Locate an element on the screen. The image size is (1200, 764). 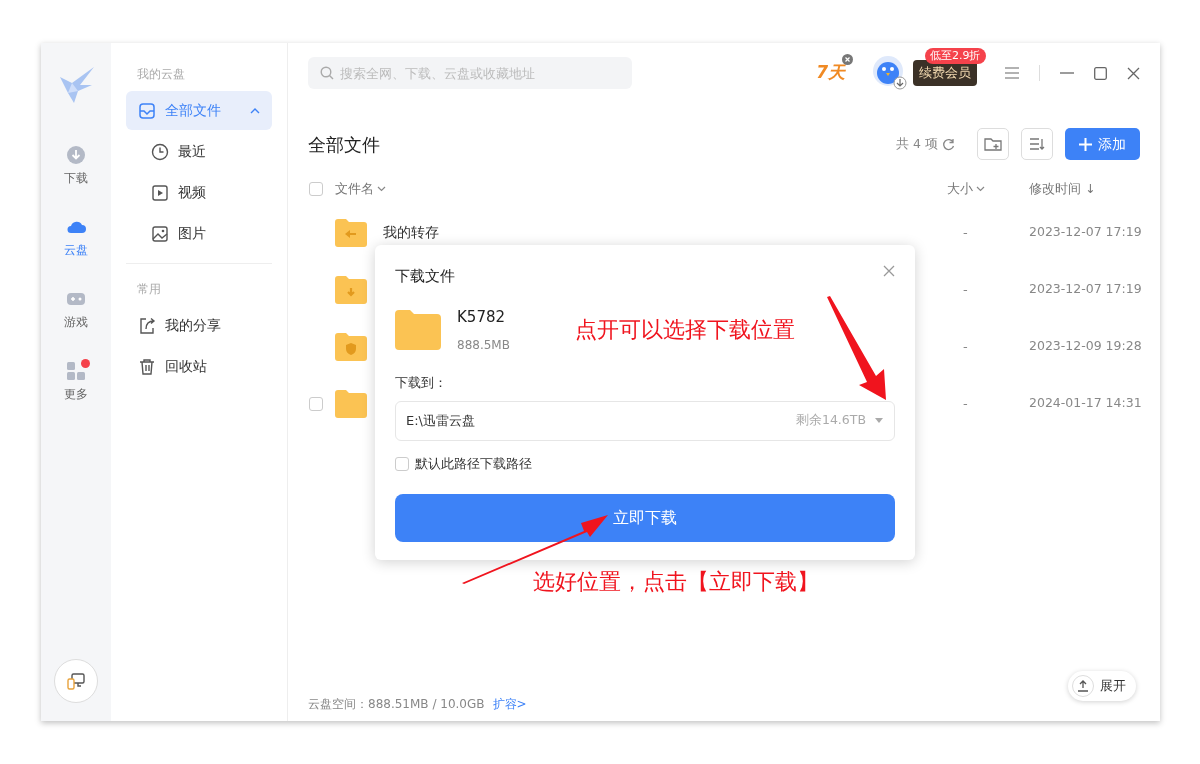
bird-avatar-icon is located at coordinates (890, 73).